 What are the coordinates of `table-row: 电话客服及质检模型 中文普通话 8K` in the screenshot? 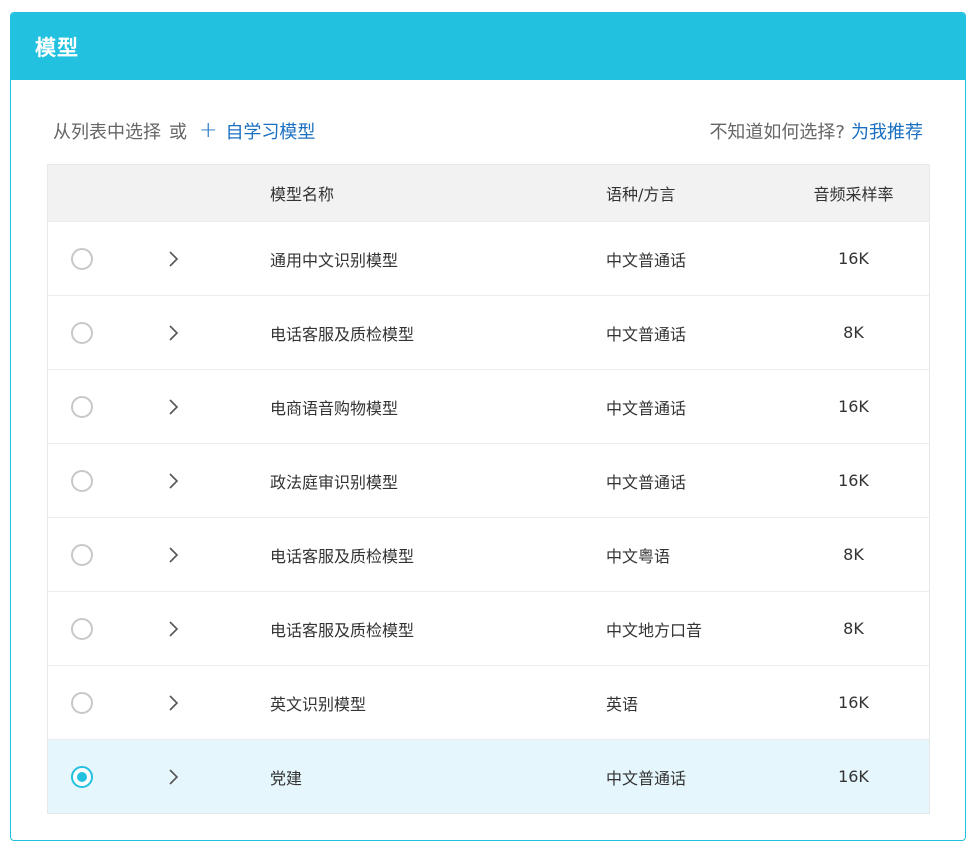 It's located at (488, 332).